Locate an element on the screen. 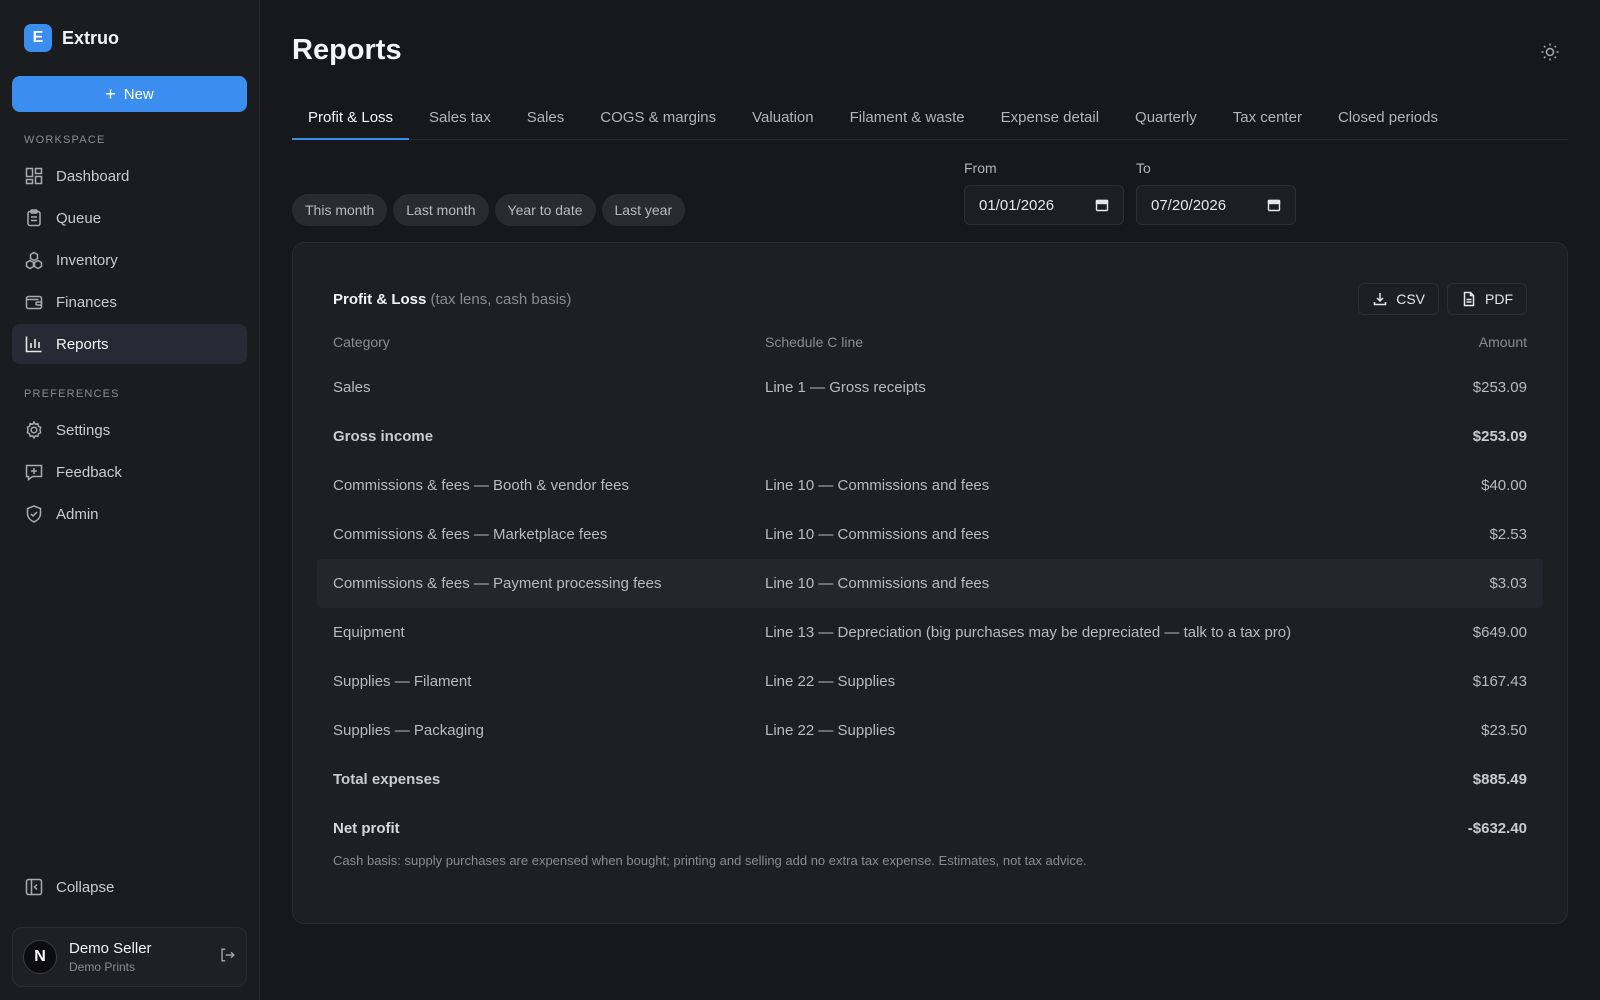  row-category: Gross income is located at coordinates (383, 436).